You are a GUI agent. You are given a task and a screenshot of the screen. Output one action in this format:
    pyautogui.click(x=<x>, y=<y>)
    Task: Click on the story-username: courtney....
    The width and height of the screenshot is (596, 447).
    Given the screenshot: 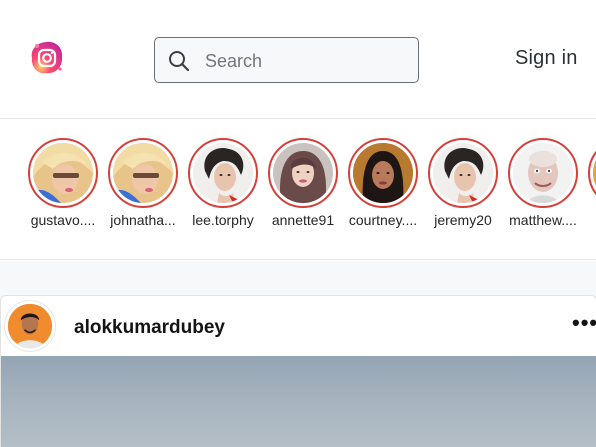 What is the action you would take?
    pyautogui.click(x=383, y=220)
    